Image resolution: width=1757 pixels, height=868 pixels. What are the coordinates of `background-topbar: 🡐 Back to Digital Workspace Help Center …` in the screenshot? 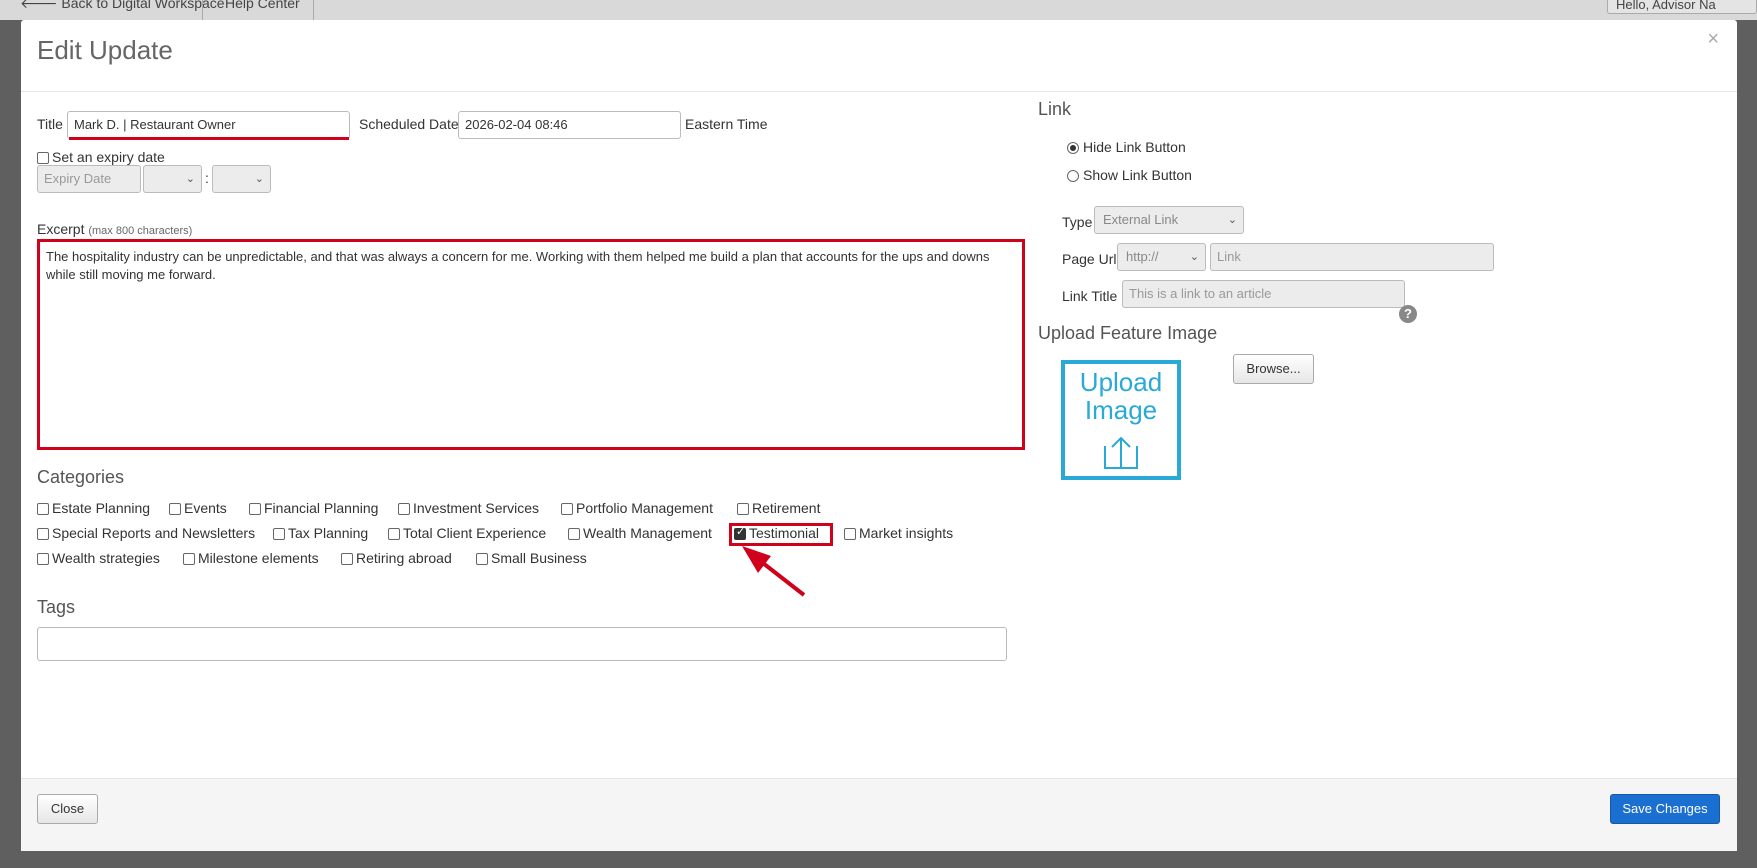 It's located at (878, 10).